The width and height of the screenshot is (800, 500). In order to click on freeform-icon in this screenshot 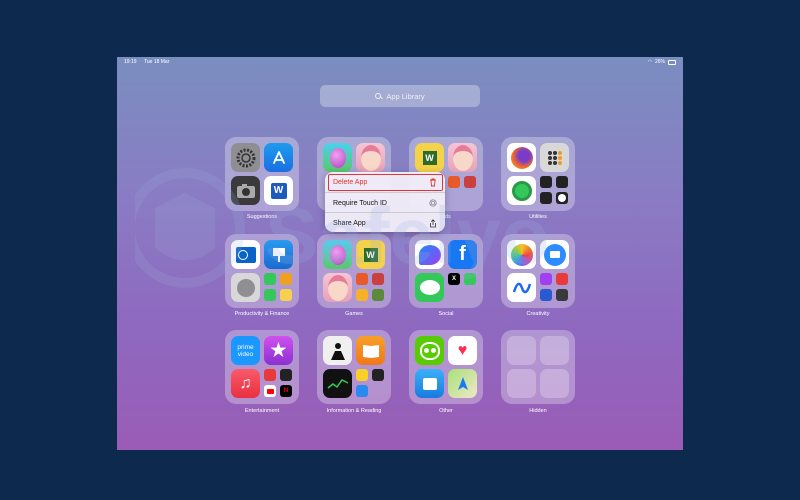, I will do `click(521, 287)`.